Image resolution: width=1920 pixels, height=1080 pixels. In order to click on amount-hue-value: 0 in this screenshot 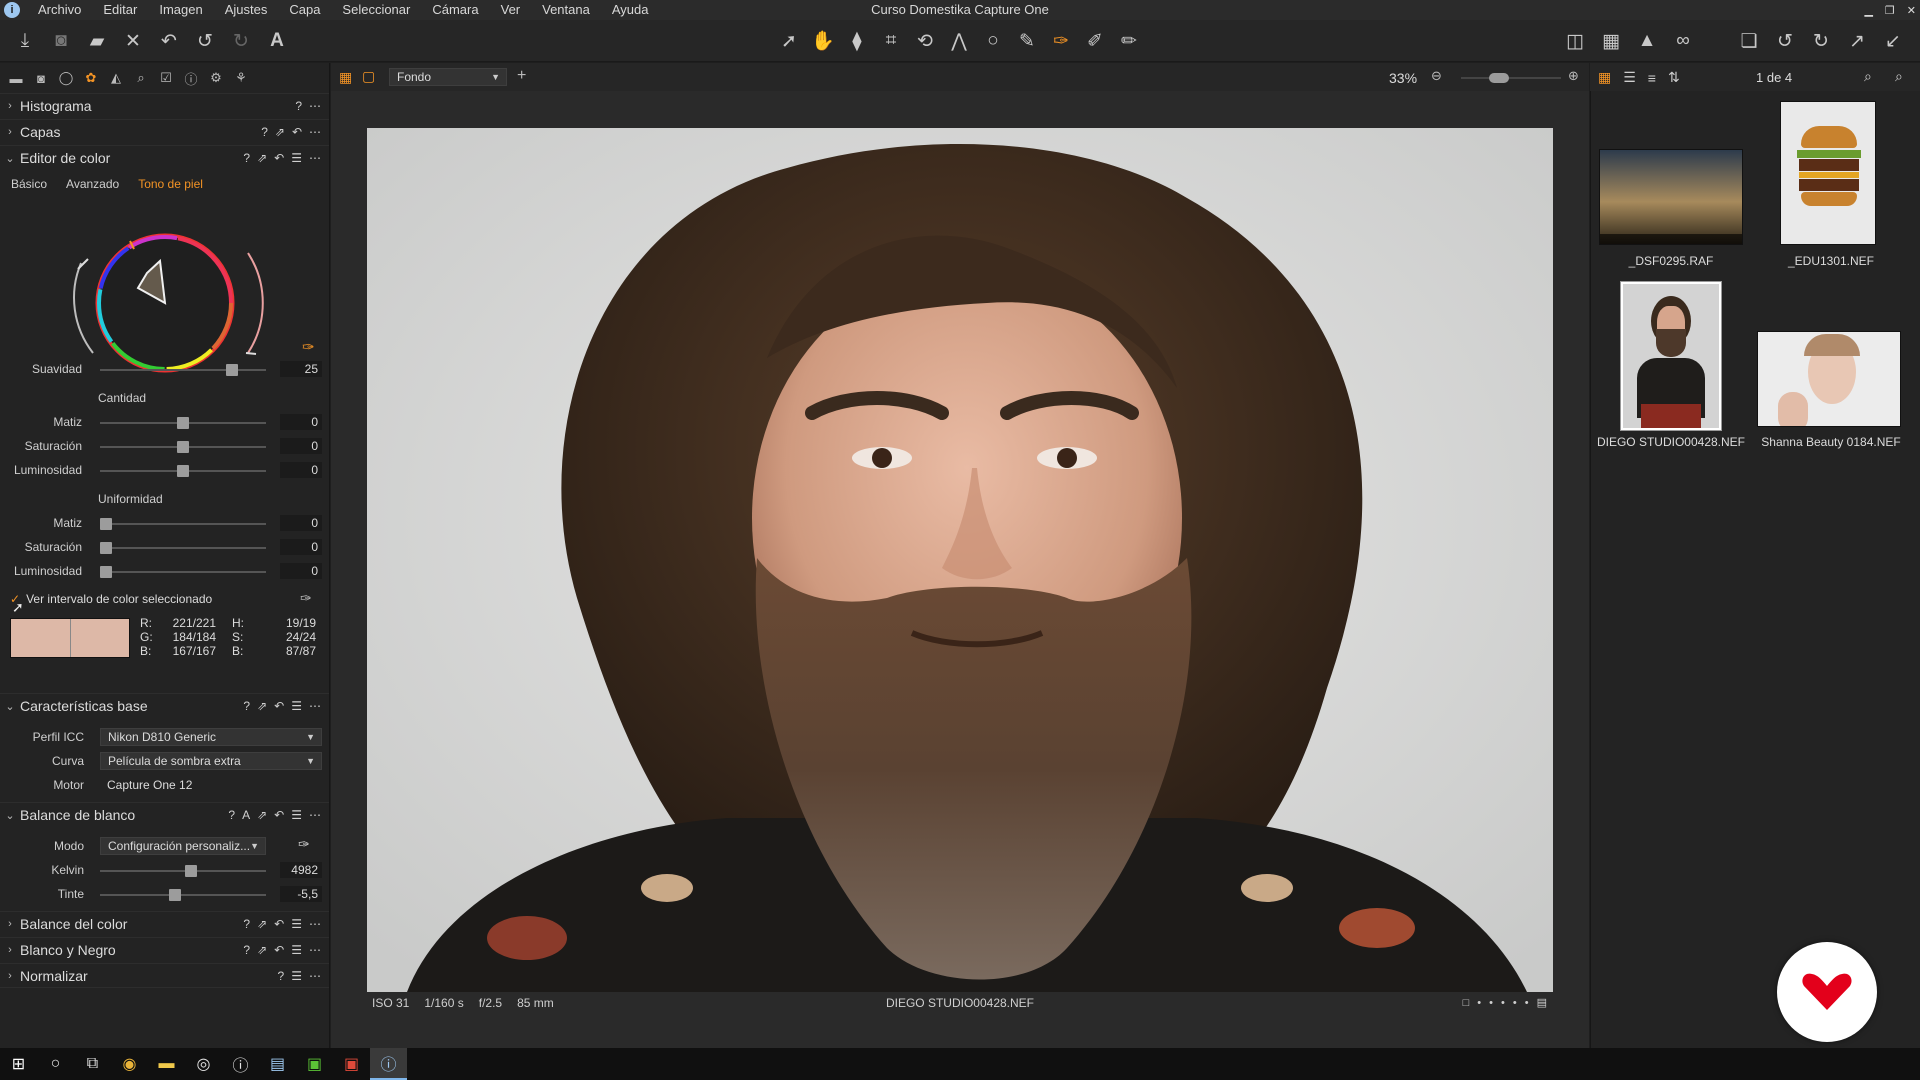, I will do `click(301, 422)`.